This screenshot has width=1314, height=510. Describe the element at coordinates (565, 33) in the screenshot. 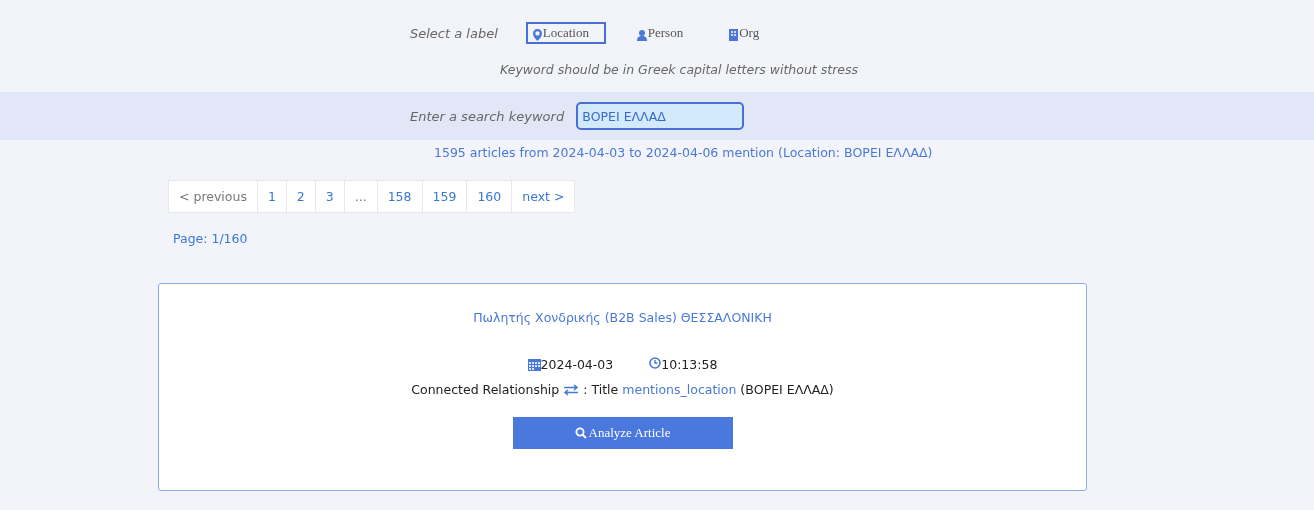

I see `label-option: Location` at that location.